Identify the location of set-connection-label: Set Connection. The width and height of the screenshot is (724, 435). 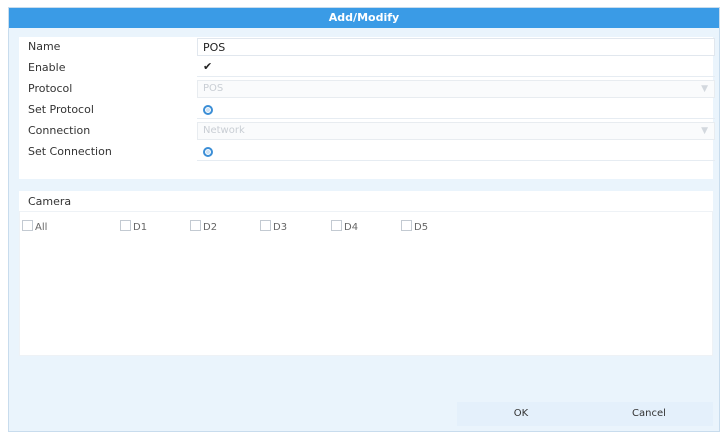
(70, 151).